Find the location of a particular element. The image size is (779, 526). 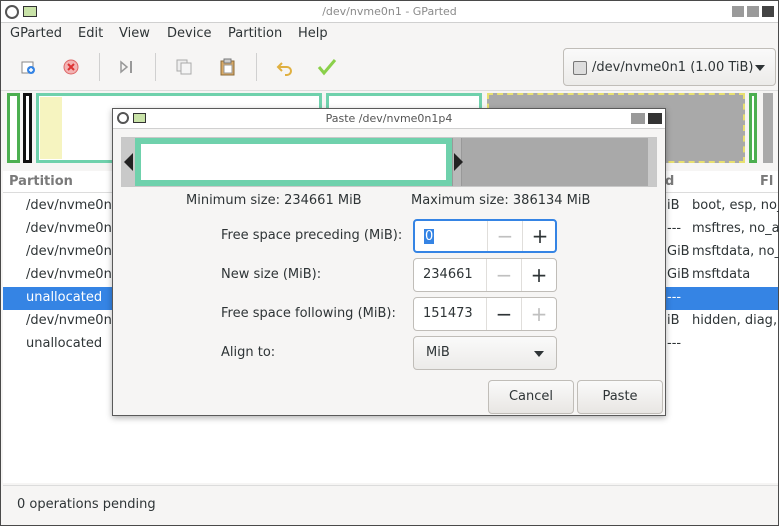

row-flags: msftdata, no_ is located at coordinates (735, 251).